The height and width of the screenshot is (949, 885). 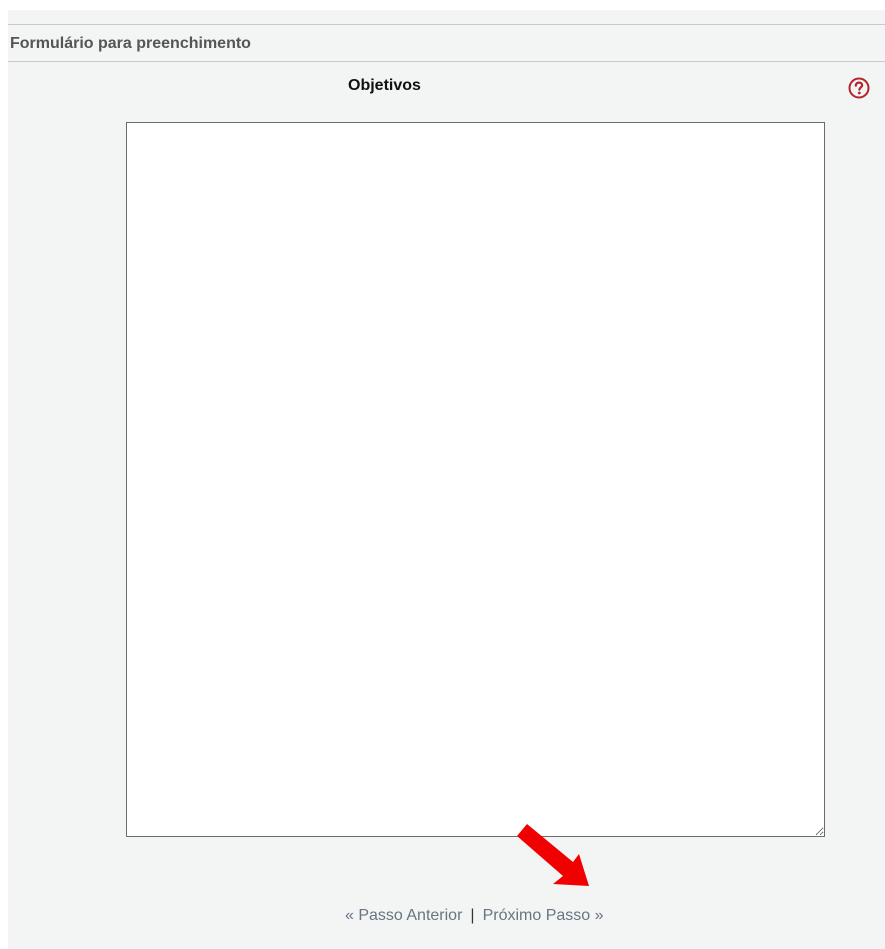 I want to click on previous-step-link: « Passo Anterior, so click(x=403, y=915).